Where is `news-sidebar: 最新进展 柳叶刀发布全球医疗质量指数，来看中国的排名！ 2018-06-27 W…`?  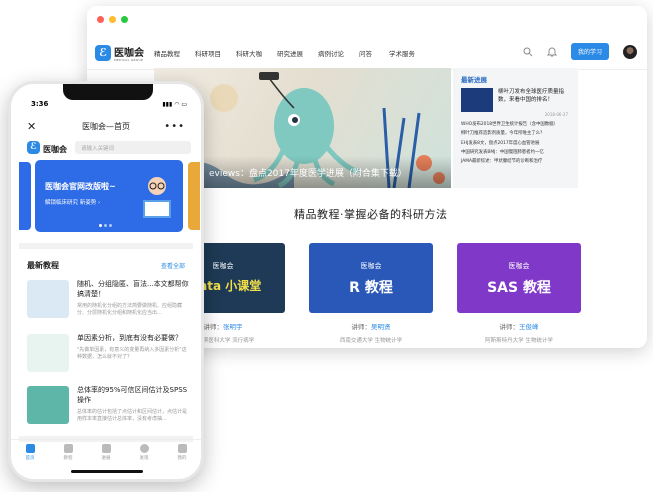
news-sidebar: 最新进展 柳叶刀发布全球医疗质量指数，来看中国的排名！ 2018-06-27 W… is located at coordinates (515, 128).